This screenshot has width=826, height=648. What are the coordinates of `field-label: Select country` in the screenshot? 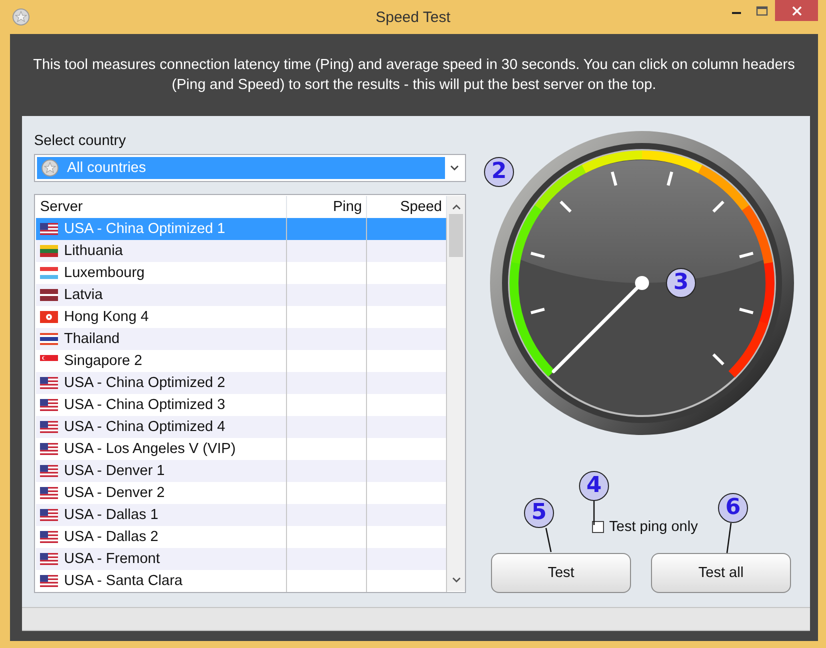 It's located at (80, 141).